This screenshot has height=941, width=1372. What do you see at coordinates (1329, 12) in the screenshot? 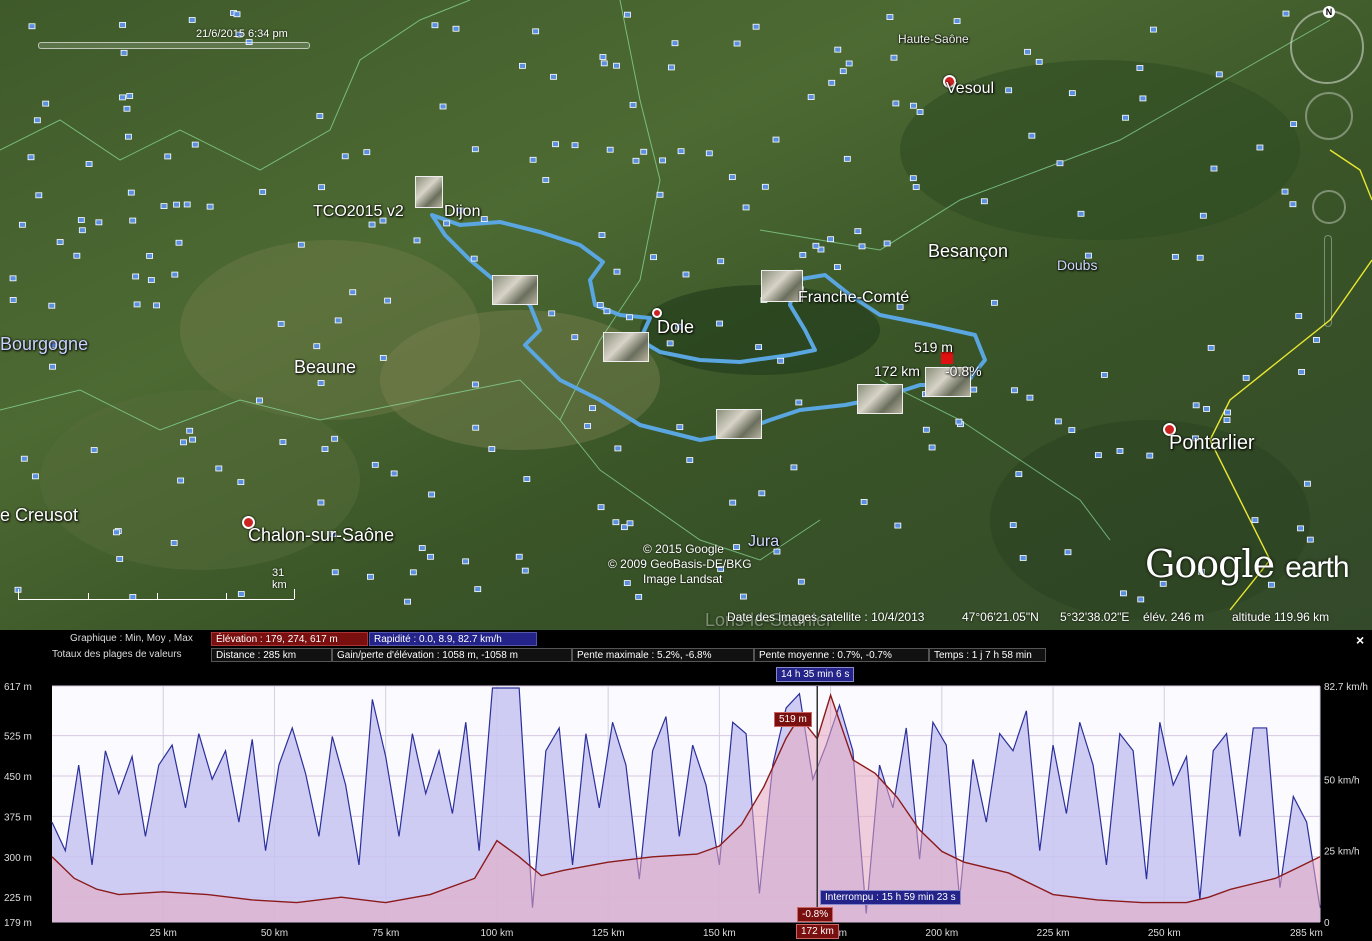
I see `compass-north-icon: N` at bounding box center [1329, 12].